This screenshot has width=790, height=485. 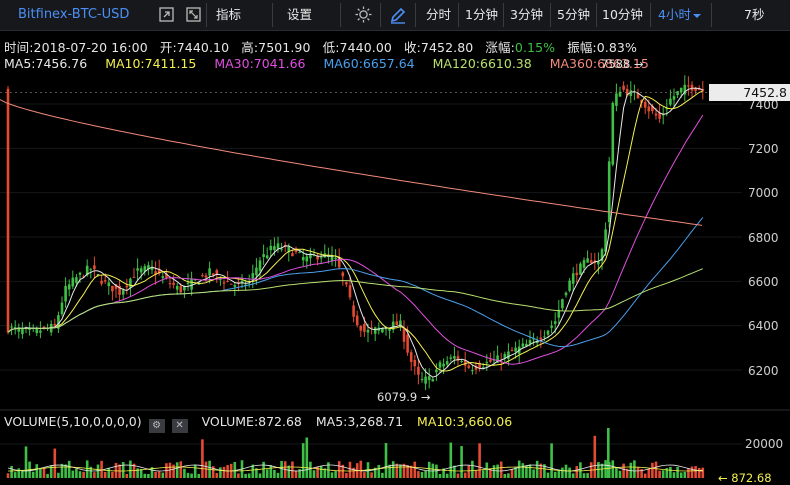 What do you see at coordinates (763, 282) in the screenshot?
I see `price-axis-label: 6600` at bounding box center [763, 282].